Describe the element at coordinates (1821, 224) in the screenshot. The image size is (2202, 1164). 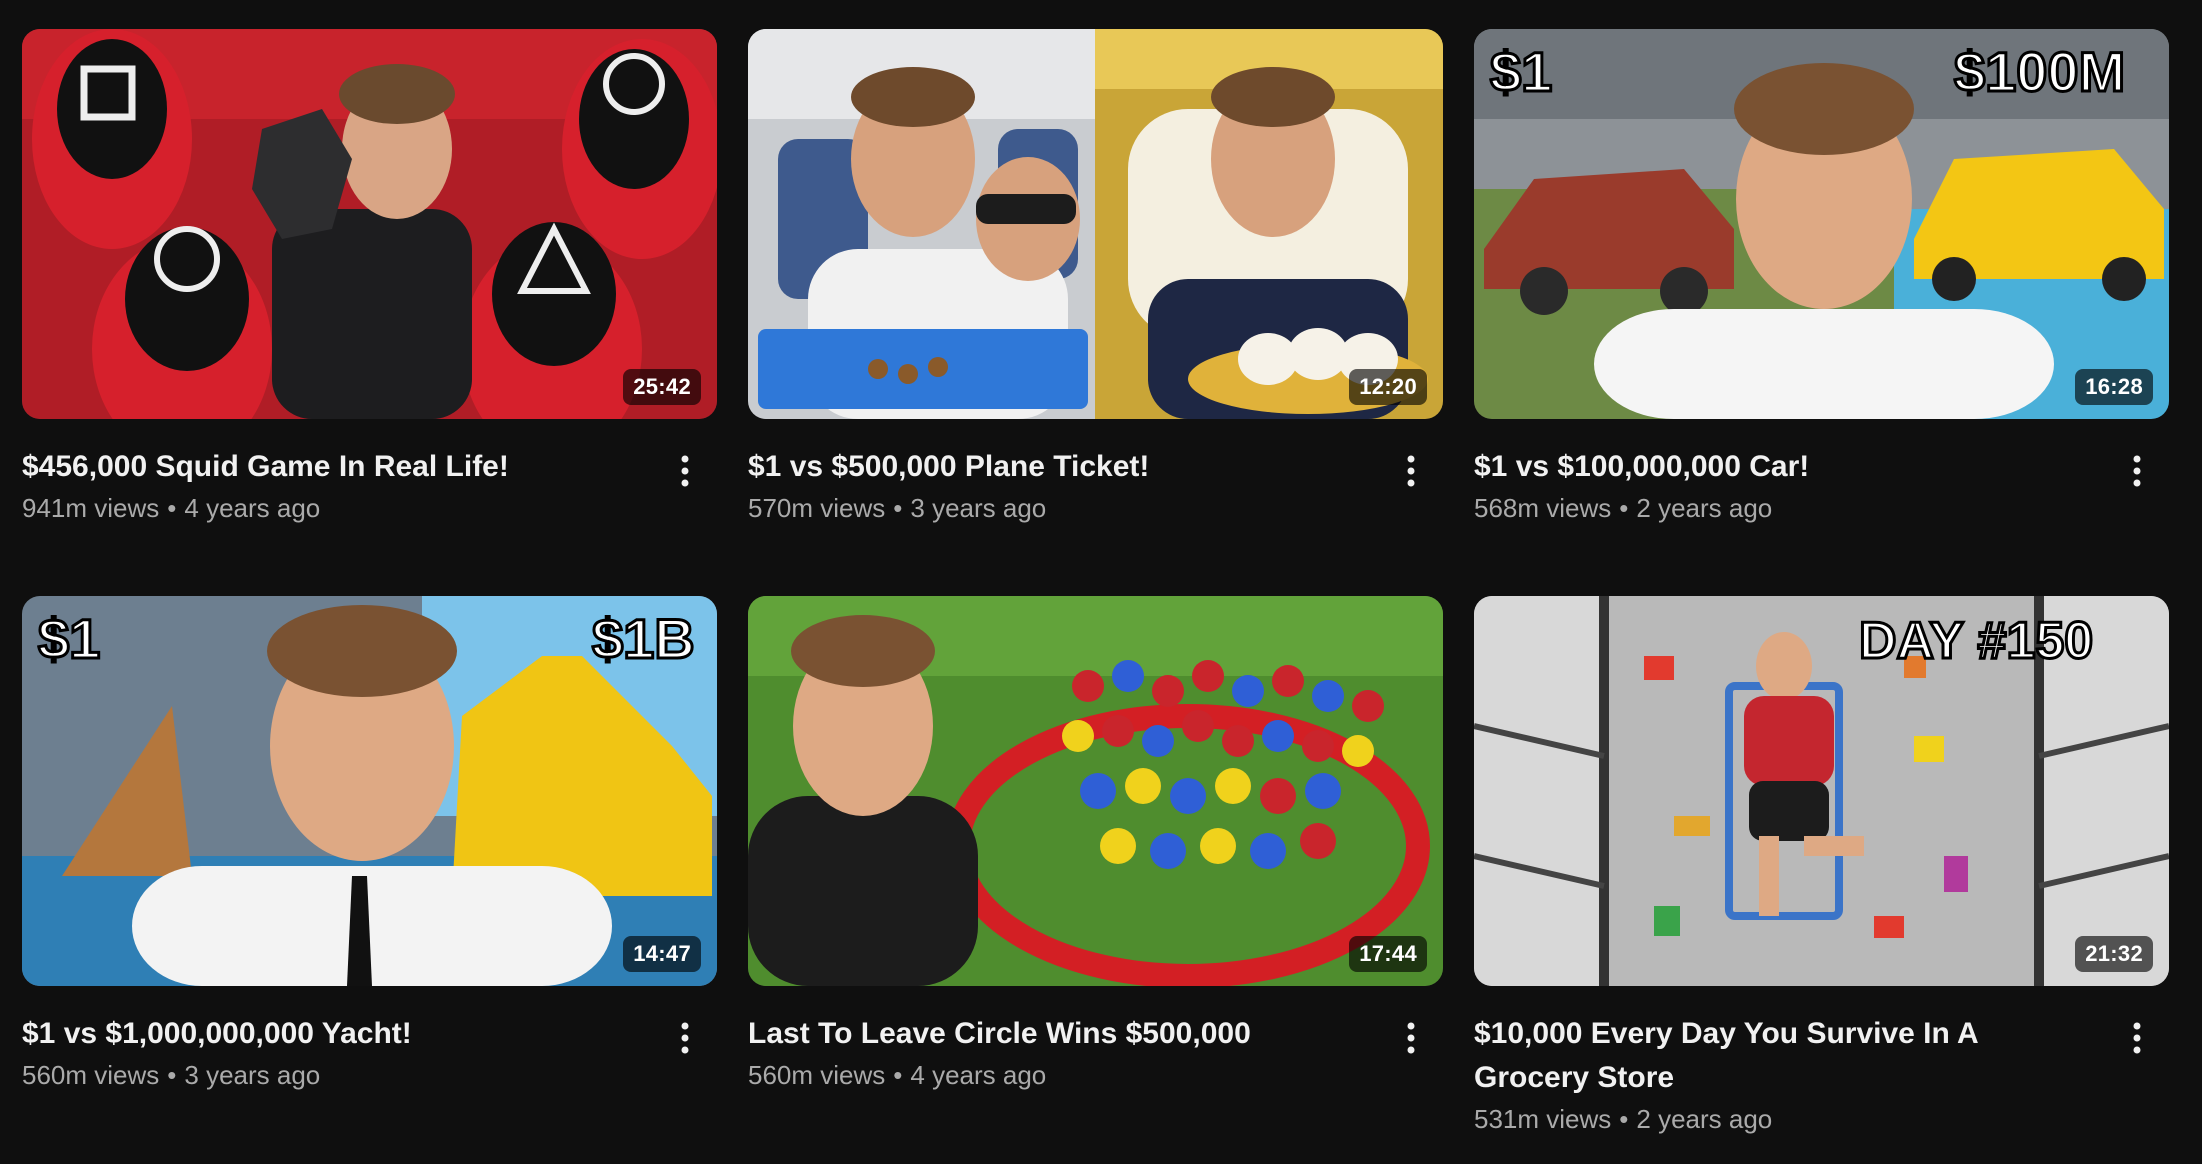
I see `video-thumbnail: $1 $100M 16:28` at that location.